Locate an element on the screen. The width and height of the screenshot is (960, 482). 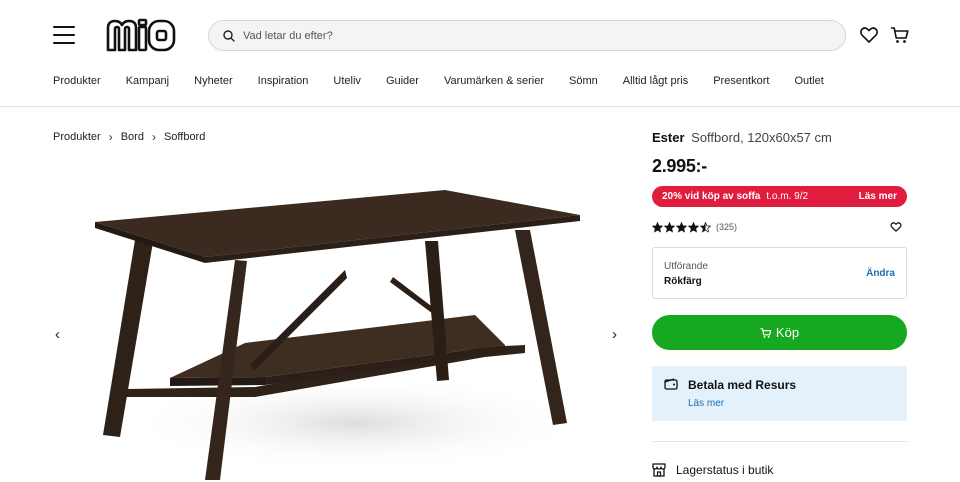
breadcrumb-item-bord: Bord is located at coordinates (132, 137).